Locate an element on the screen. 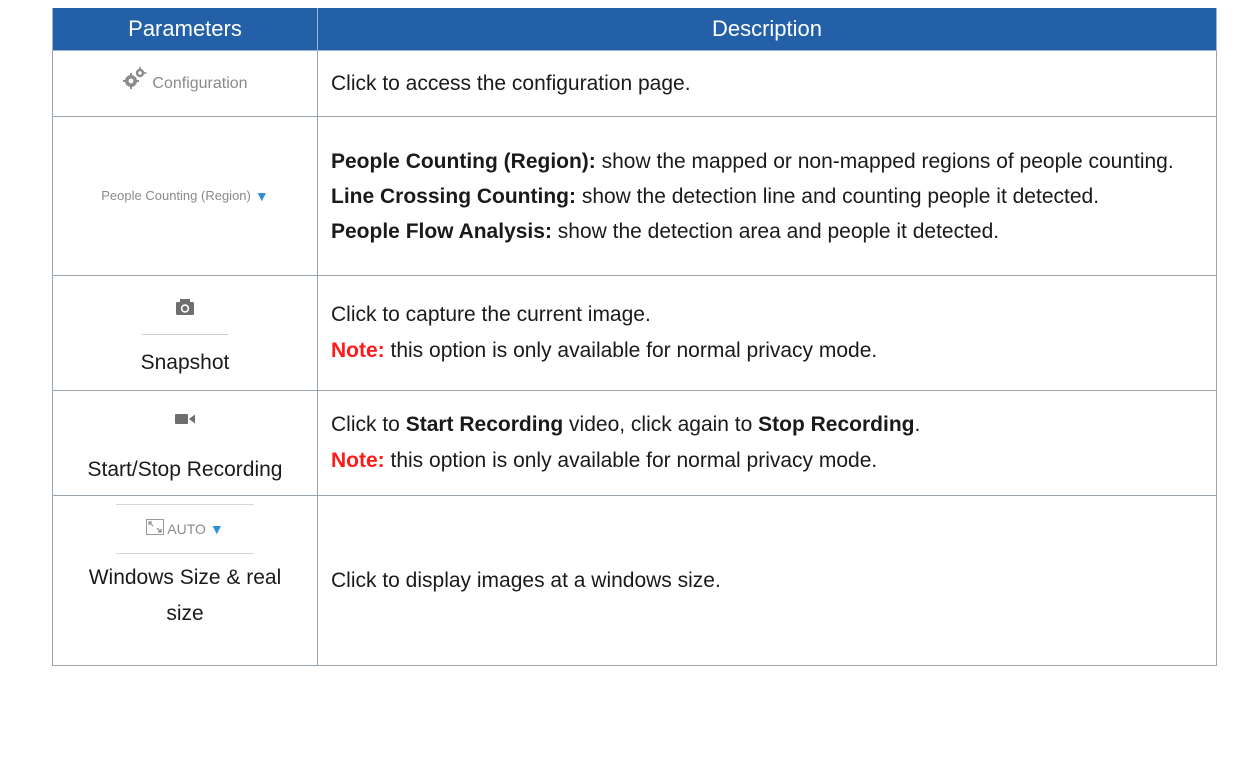 This screenshot has width=1255, height=772. camera-icon is located at coordinates (185, 309).